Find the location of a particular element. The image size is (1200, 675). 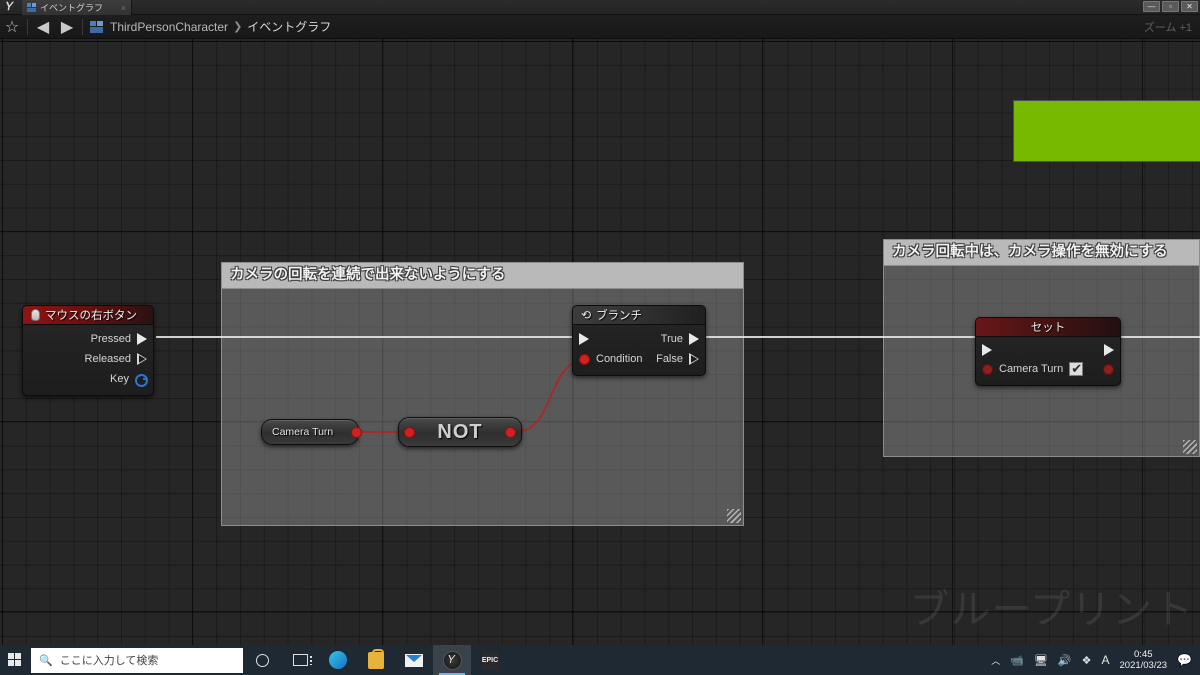

node-get-camera-turn: Camera Turn is located at coordinates (311, 432).